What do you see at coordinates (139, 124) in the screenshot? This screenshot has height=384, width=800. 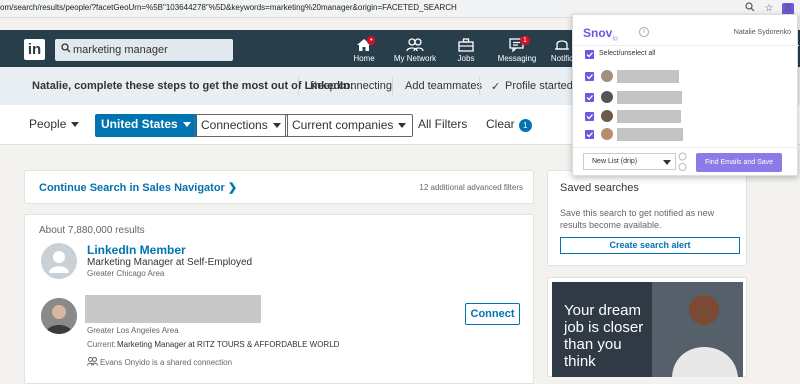 I see `united-states-label: United States` at bounding box center [139, 124].